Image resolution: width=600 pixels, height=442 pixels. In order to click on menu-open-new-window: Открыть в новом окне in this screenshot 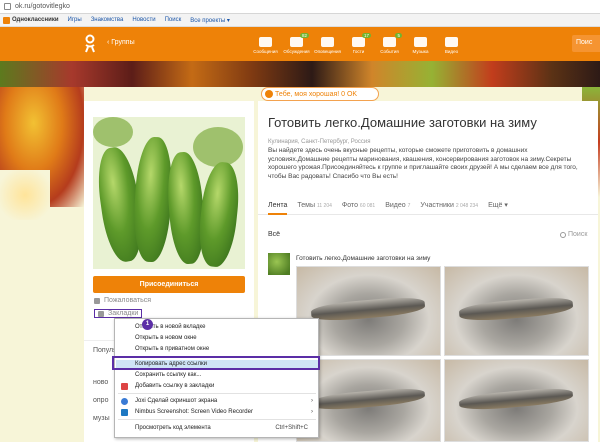, I will do `click(217, 338)`.